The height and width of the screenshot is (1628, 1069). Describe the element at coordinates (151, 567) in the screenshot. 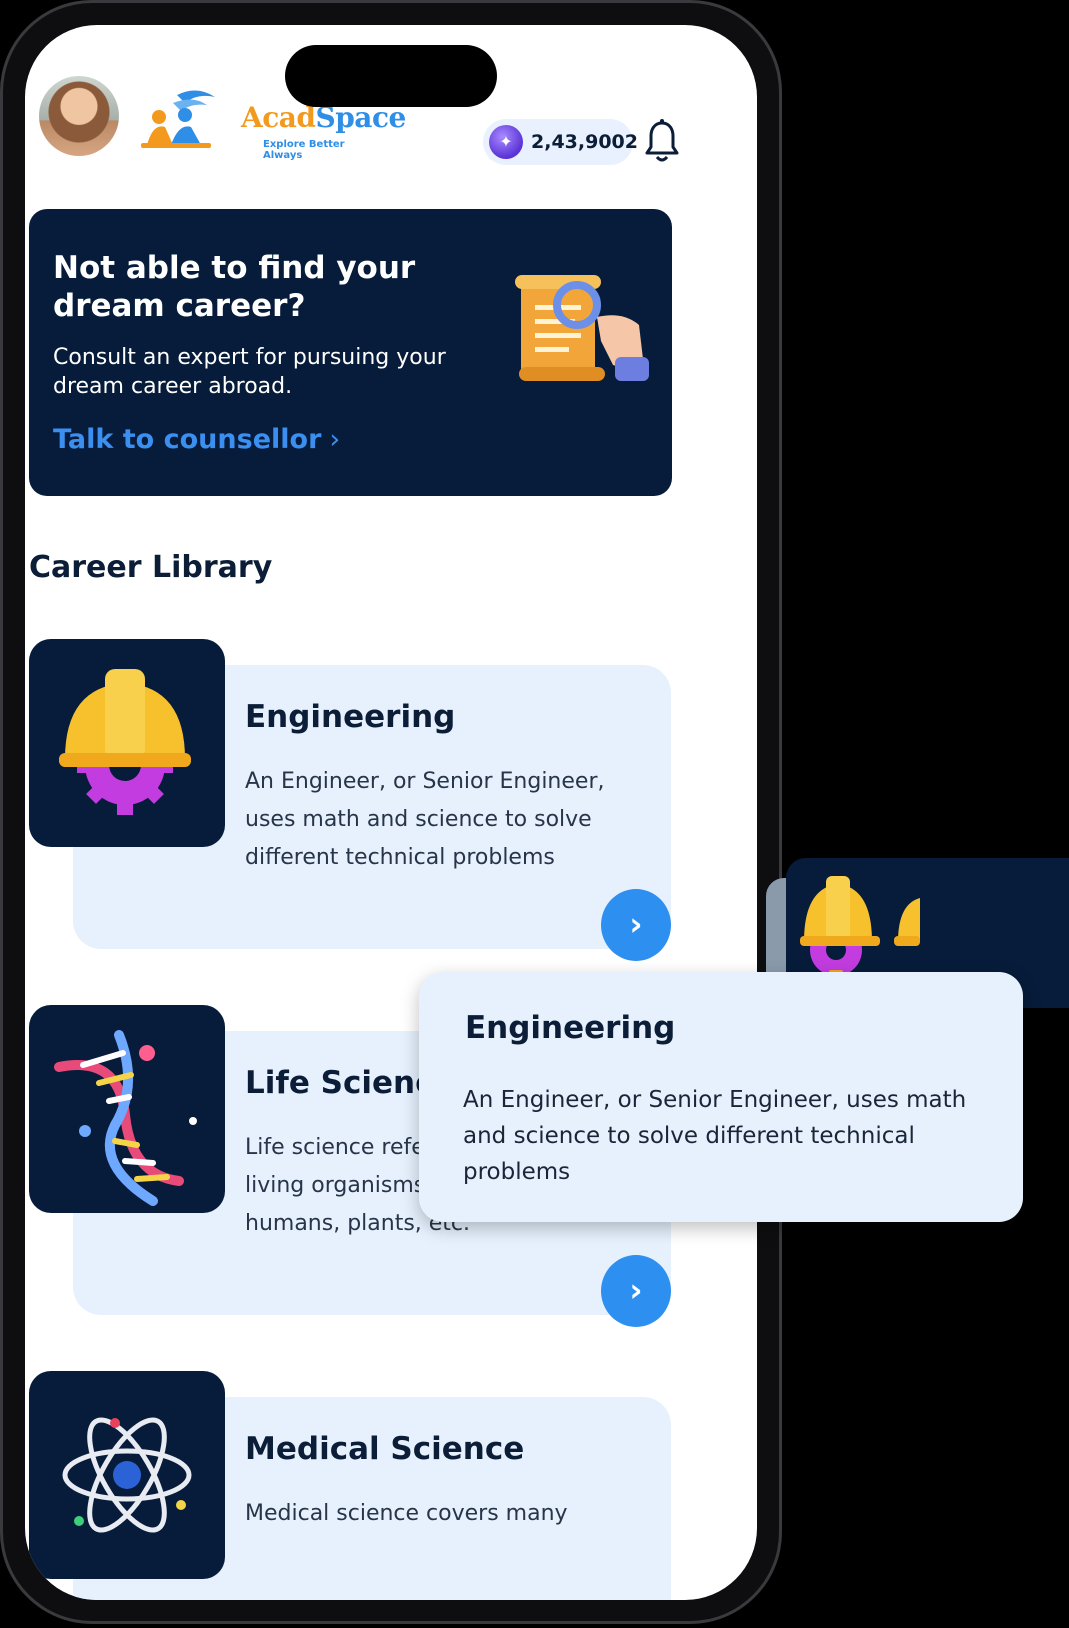

I see `career-library-heading: Career Library` at that location.